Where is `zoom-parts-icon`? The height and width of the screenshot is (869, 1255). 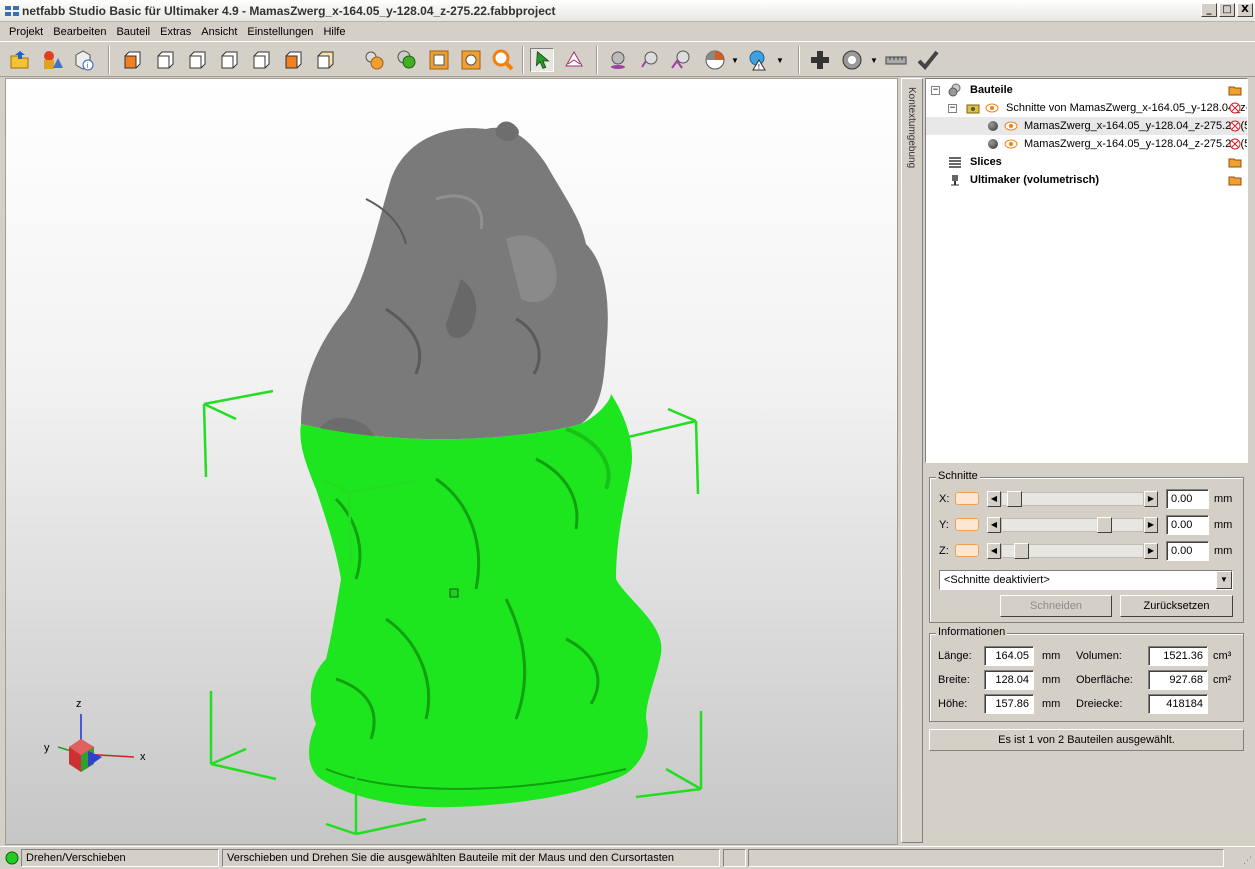 zoom-parts-icon is located at coordinates (471, 60).